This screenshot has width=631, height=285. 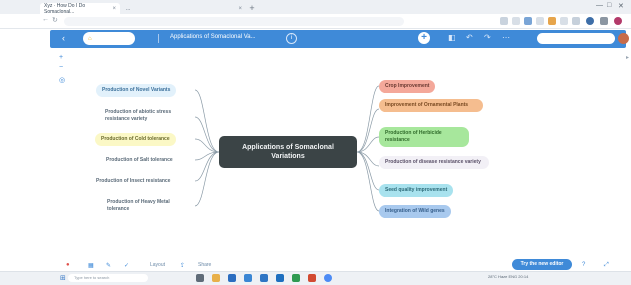 I want to click on mindmap-node: Crop Improvement, so click(x=407, y=86).